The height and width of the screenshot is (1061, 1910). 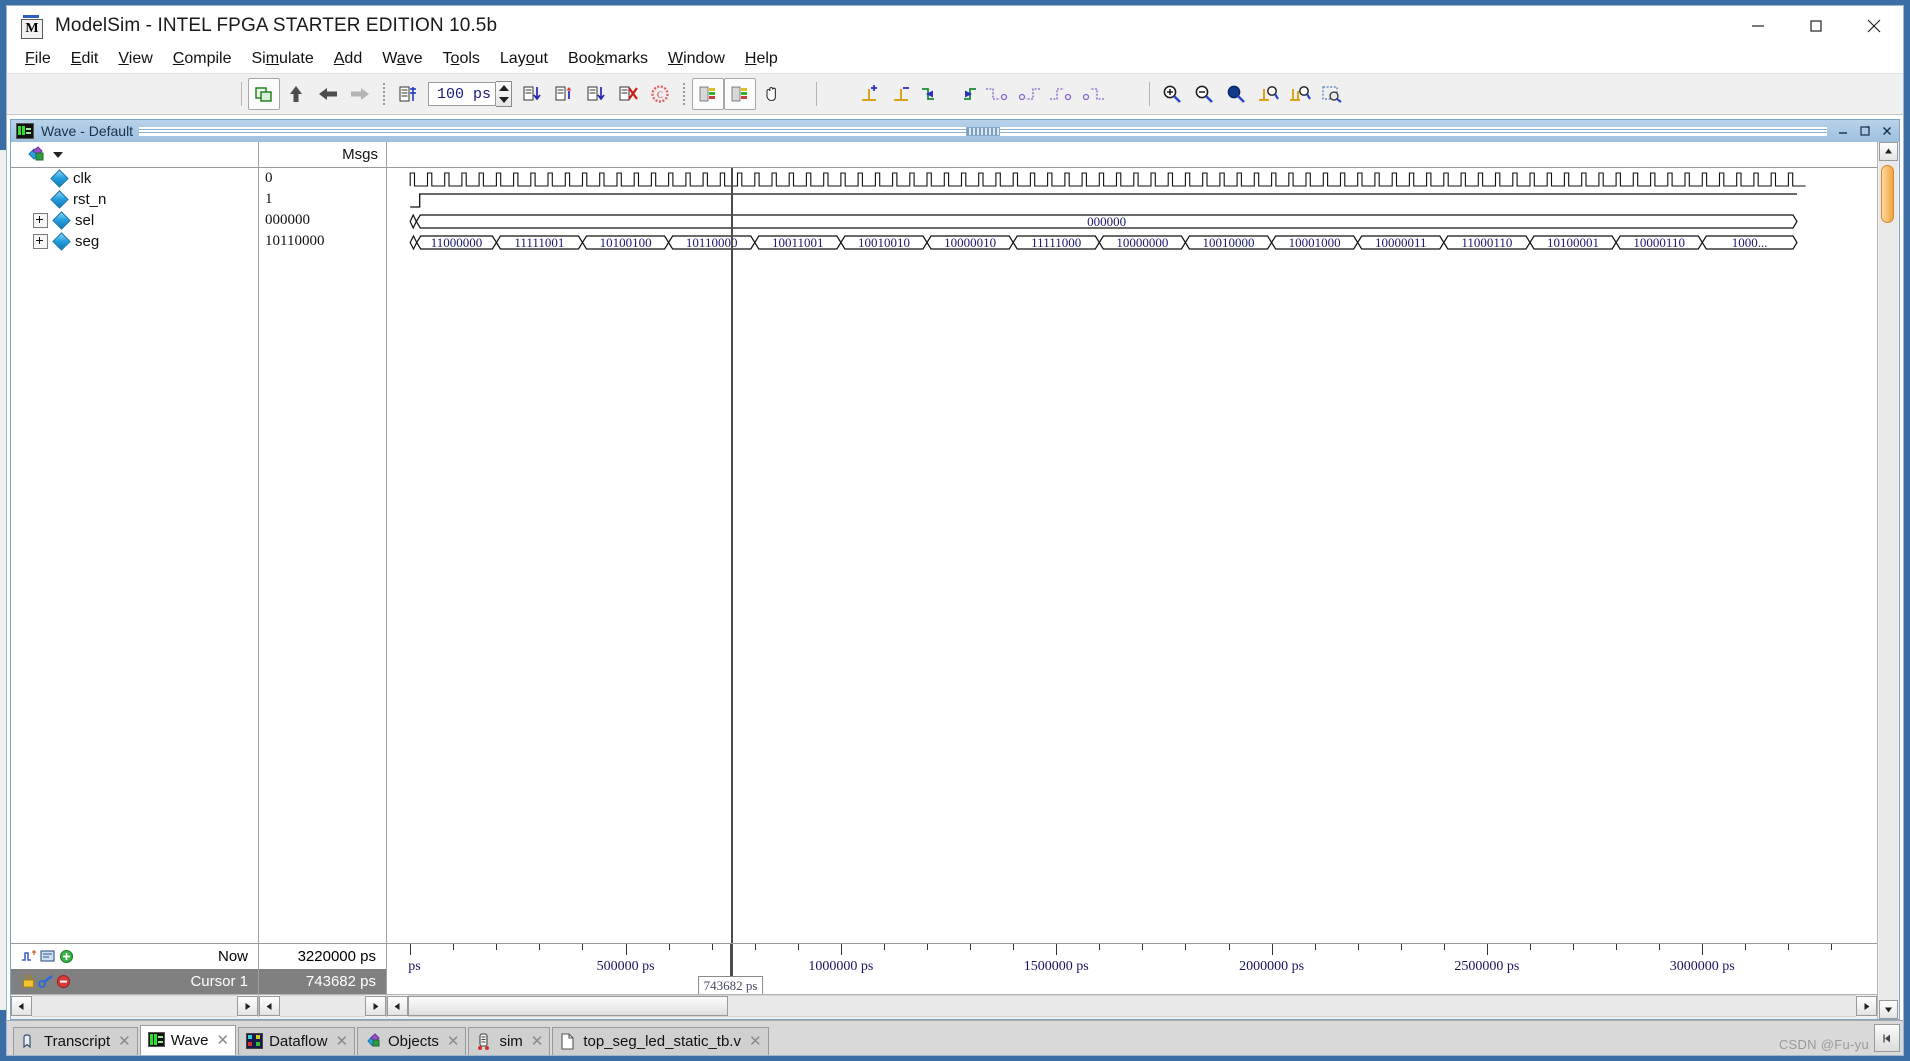 What do you see at coordinates (660, 94) in the screenshot?
I see `stop-icon: C` at bounding box center [660, 94].